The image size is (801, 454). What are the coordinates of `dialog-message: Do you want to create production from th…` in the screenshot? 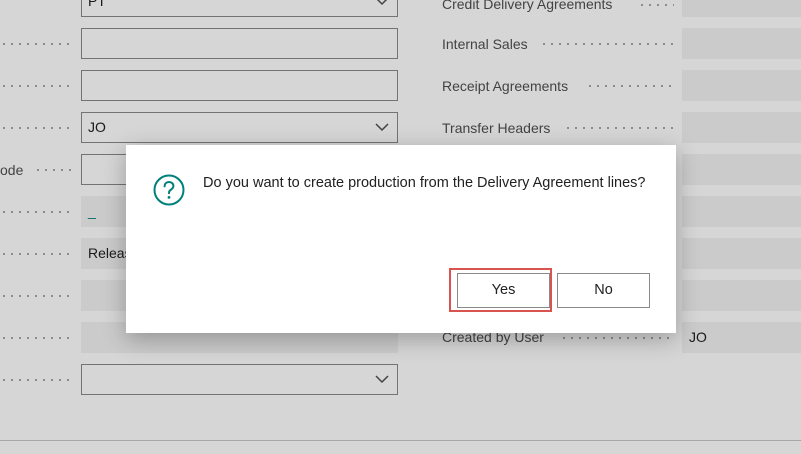 It's located at (424, 183).